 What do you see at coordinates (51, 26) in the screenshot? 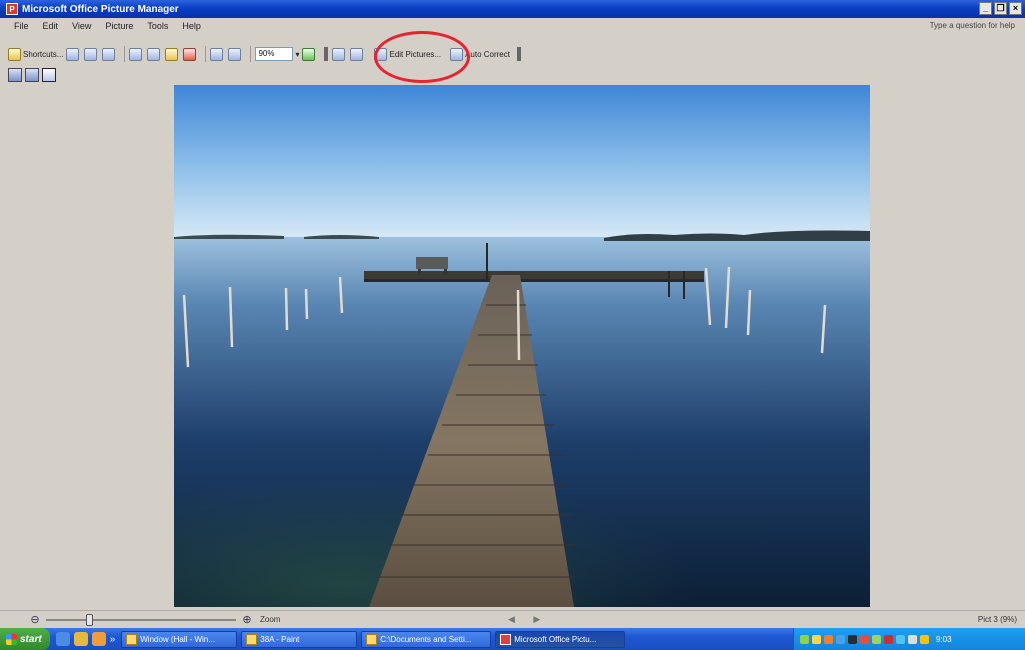
I see `menu-edit: Edit` at bounding box center [51, 26].